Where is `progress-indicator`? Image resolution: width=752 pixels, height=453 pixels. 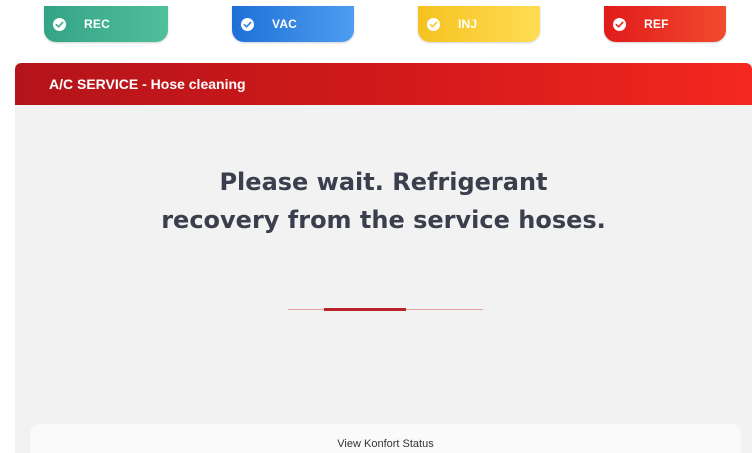
progress-indicator is located at coordinates (365, 309).